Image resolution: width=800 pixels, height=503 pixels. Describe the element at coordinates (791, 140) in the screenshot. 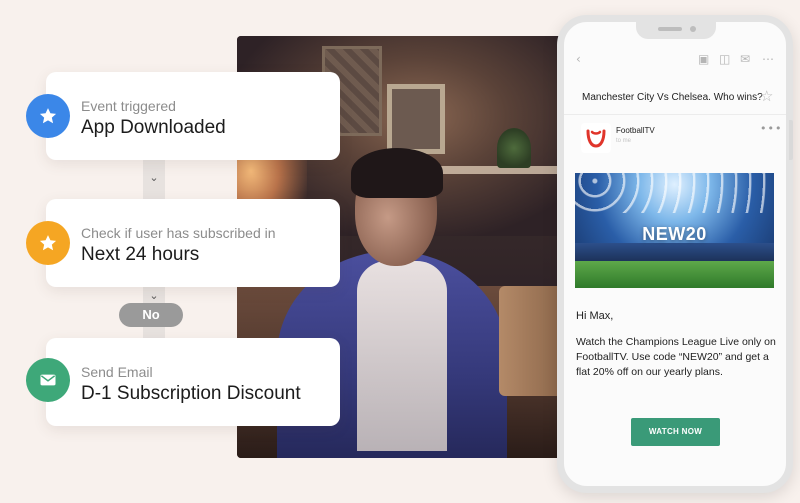

I see `phone-side-button` at that location.